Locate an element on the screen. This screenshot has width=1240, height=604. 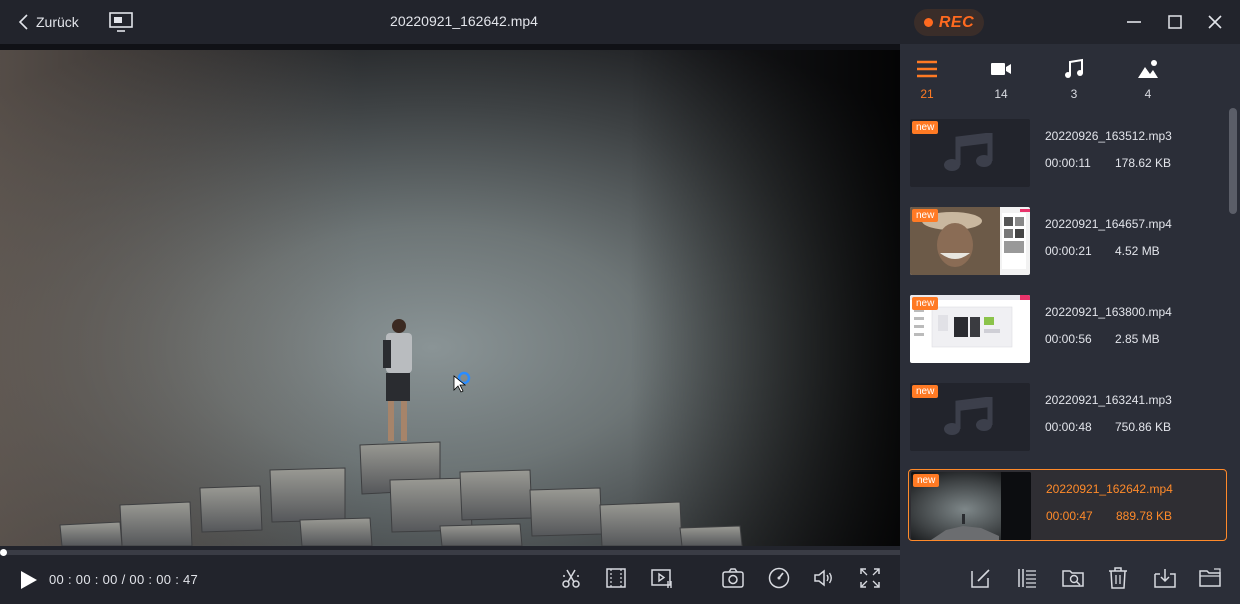
filter-tab-audio: 3 is located at coordinates (1074, 79).